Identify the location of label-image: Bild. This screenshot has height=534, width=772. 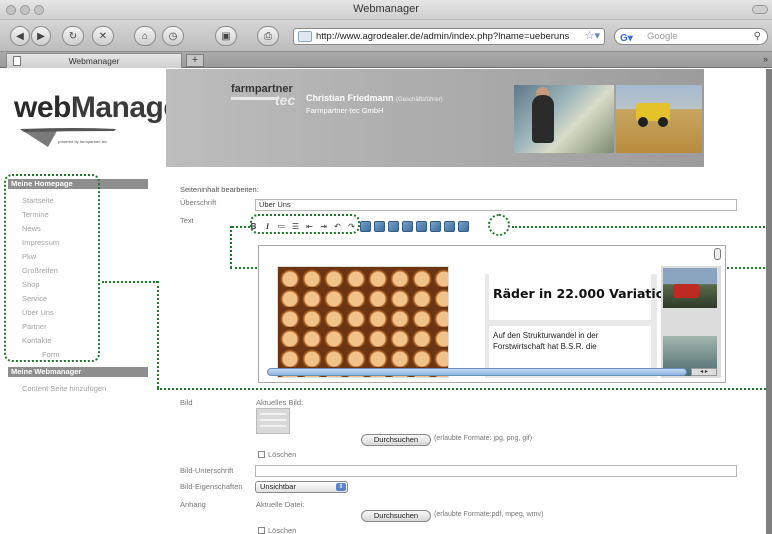
(186, 402).